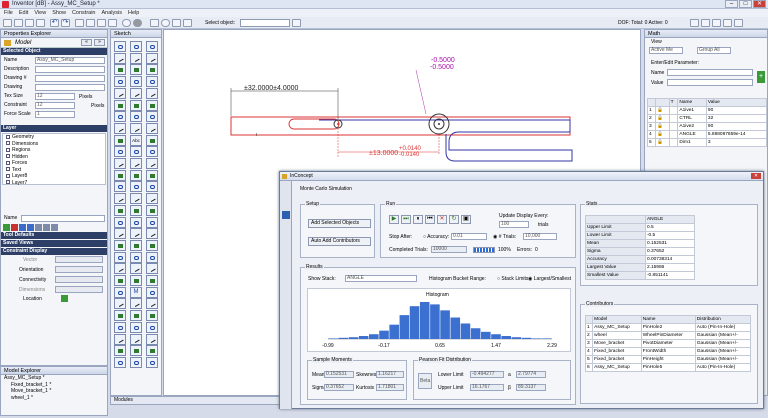 This screenshot has width=768, height=418. What do you see at coordinates (22, 227) in the screenshot?
I see `move-up-icon` at bounding box center [22, 227].